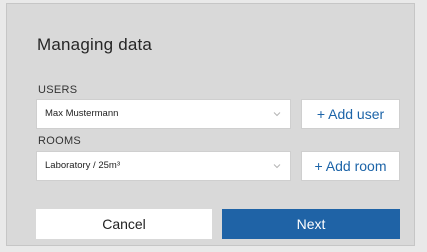 The height and width of the screenshot is (252, 427). What do you see at coordinates (350, 166) in the screenshot?
I see `add-room-button: + Add room` at bounding box center [350, 166].